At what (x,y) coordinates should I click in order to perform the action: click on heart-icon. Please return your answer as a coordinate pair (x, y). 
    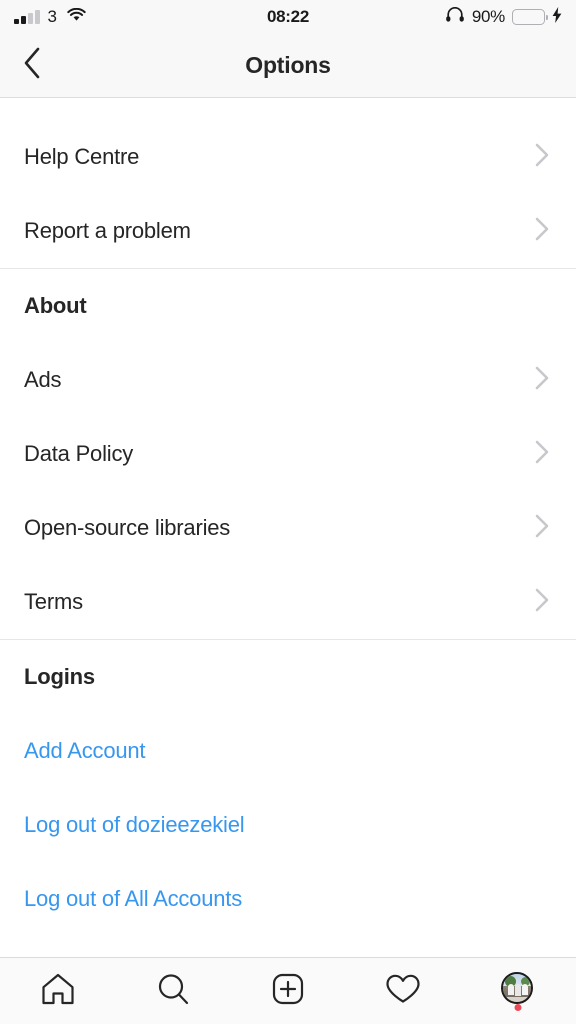
    Looking at the image, I should click on (403, 991).